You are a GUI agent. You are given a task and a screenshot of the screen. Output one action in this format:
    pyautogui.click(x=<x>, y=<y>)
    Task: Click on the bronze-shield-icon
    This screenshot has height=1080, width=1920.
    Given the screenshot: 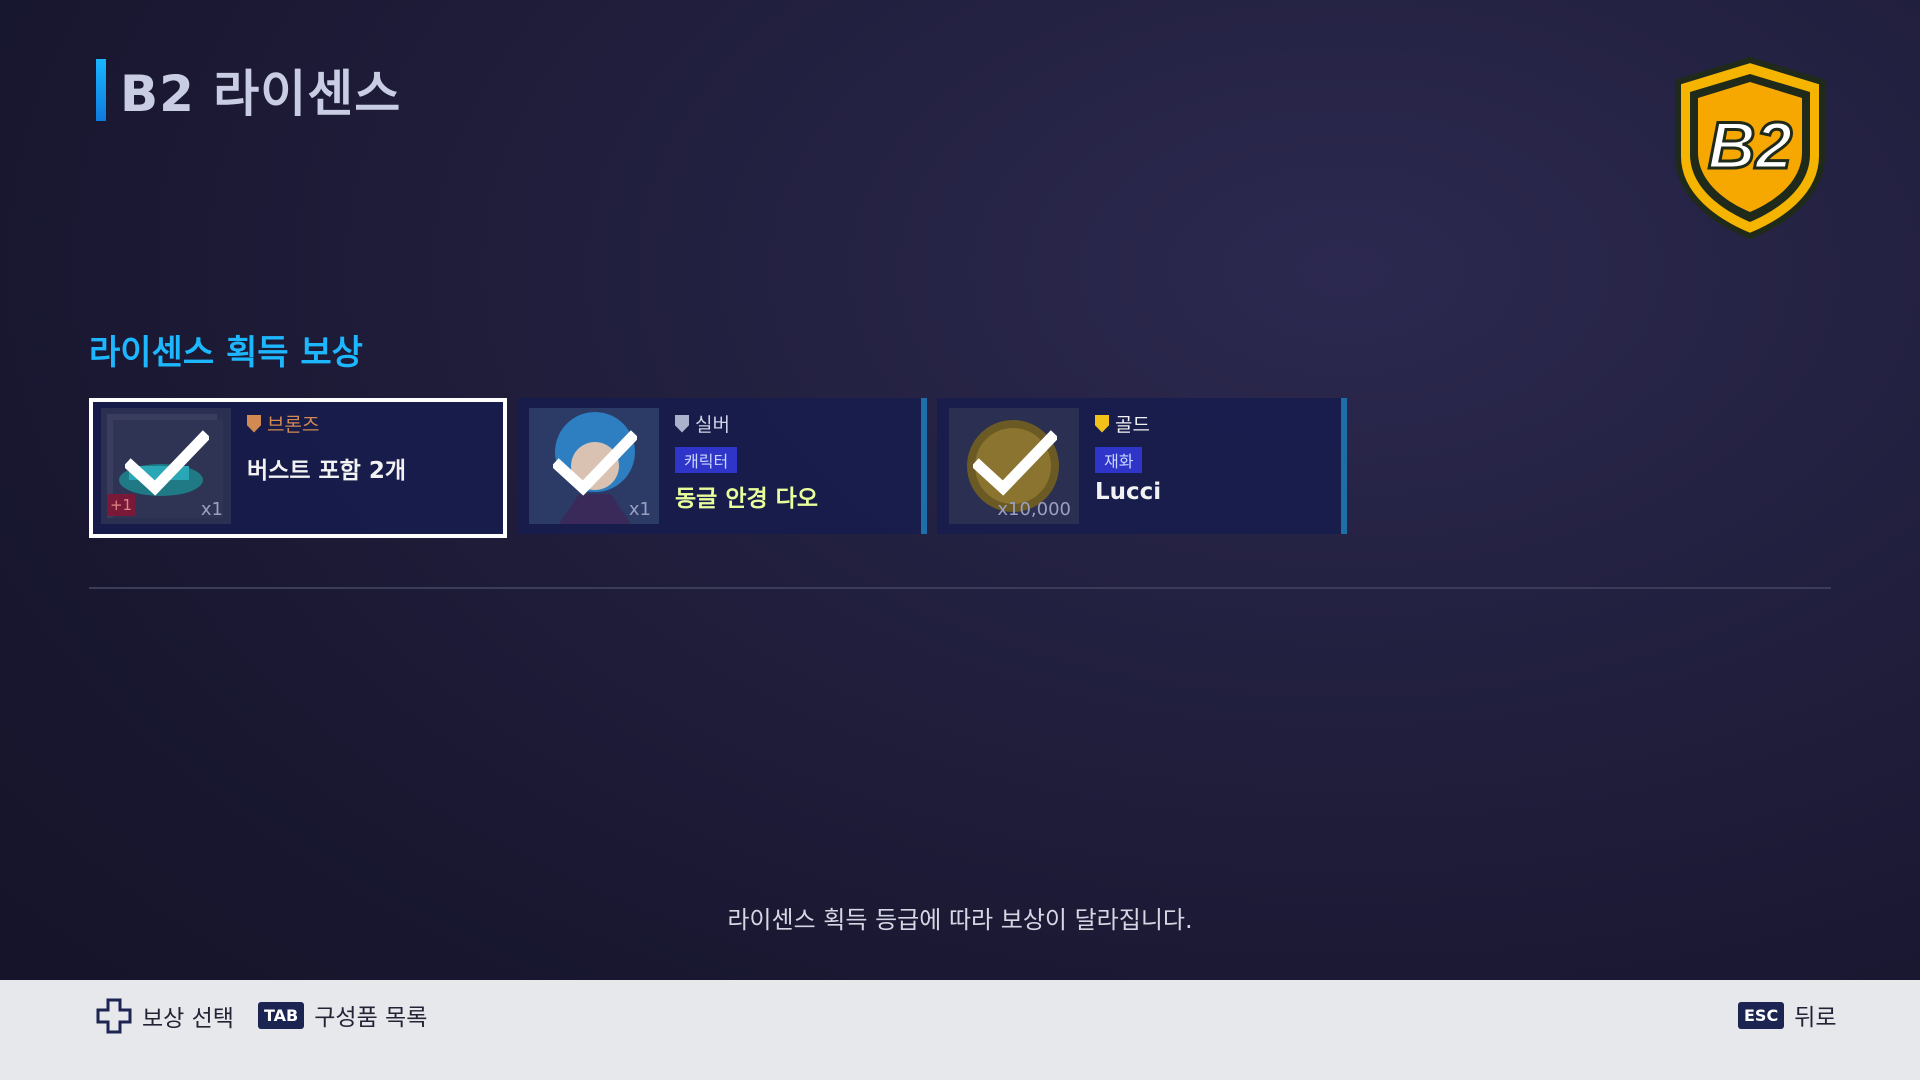 What is the action you would take?
    pyautogui.click(x=254, y=423)
    